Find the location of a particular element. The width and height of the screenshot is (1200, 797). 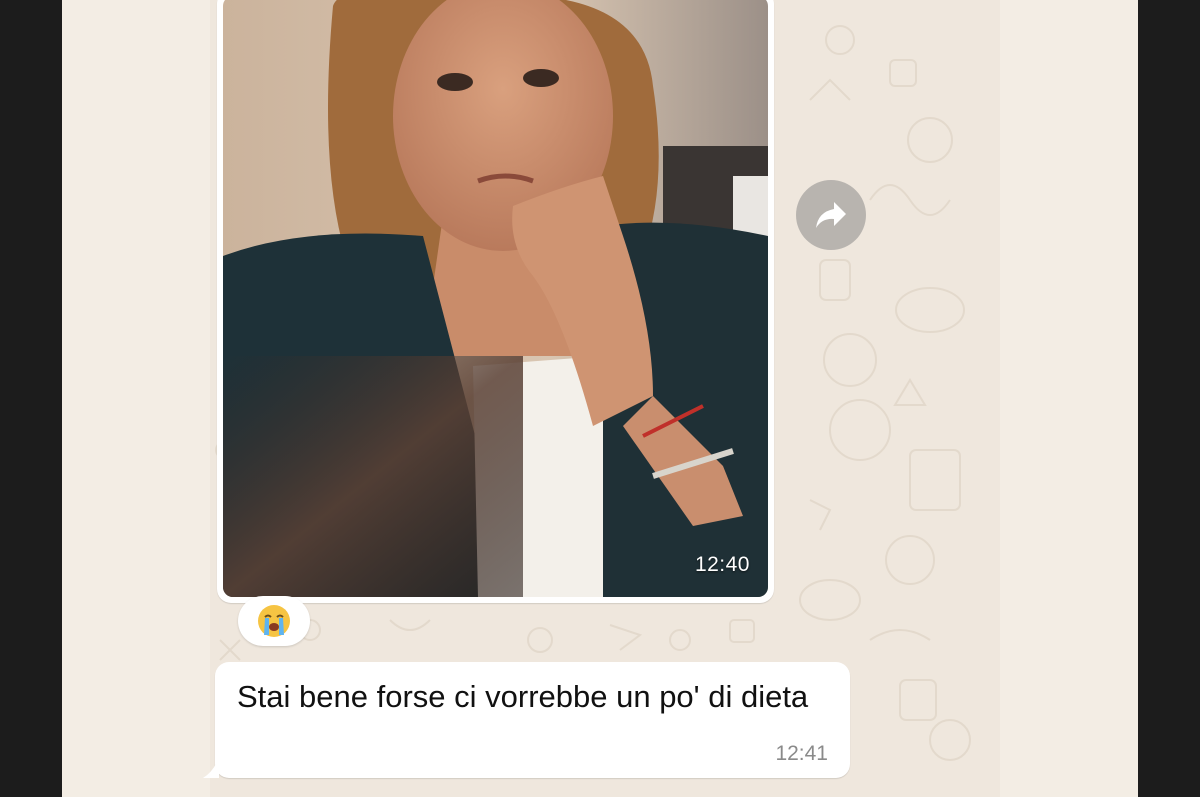

message-time: 12:41 is located at coordinates (801, 753).